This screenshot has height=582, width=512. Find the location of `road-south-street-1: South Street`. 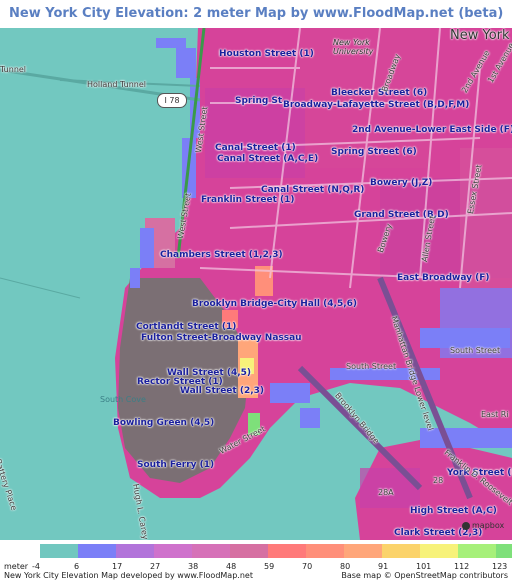

road-south-street-1: South Street is located at coordinates (371, 366).